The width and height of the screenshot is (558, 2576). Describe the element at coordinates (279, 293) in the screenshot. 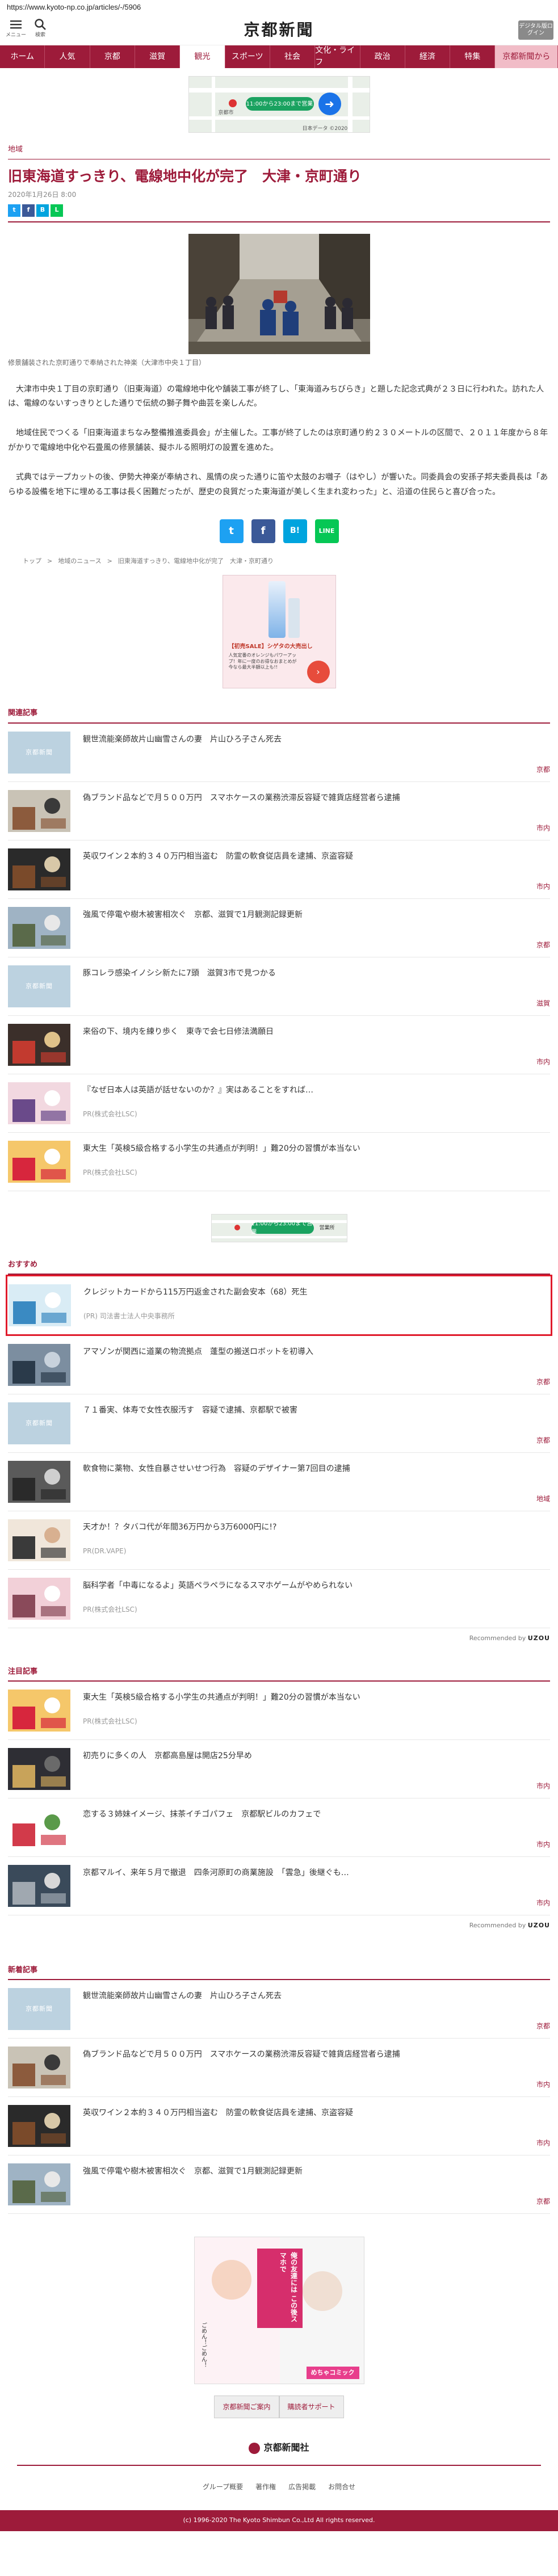

I see `article-photo` at that location.